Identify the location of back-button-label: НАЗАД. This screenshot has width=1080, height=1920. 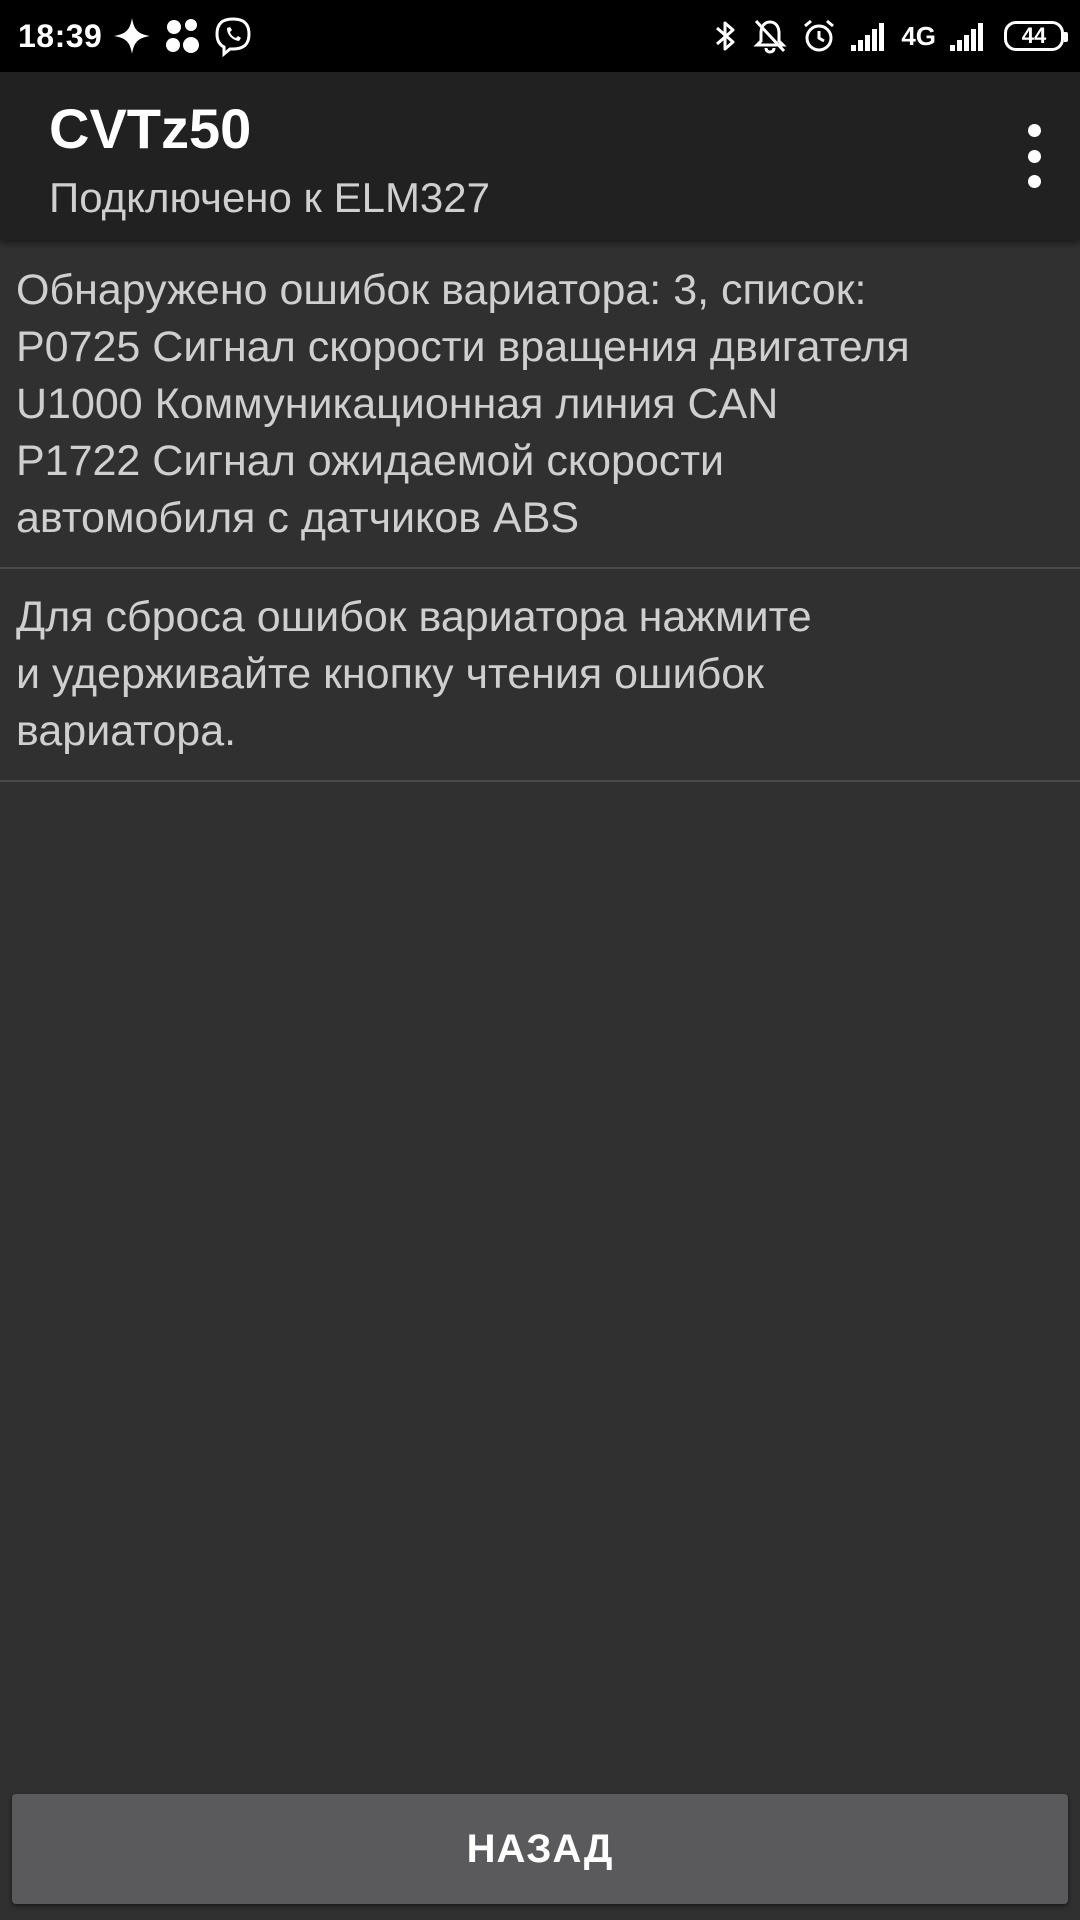
(540, 1848).